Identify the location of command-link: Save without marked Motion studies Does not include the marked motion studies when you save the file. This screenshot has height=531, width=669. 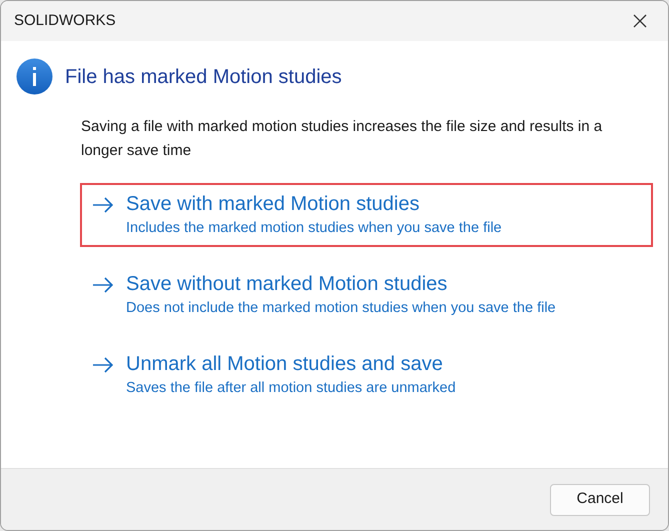
(366, 295).